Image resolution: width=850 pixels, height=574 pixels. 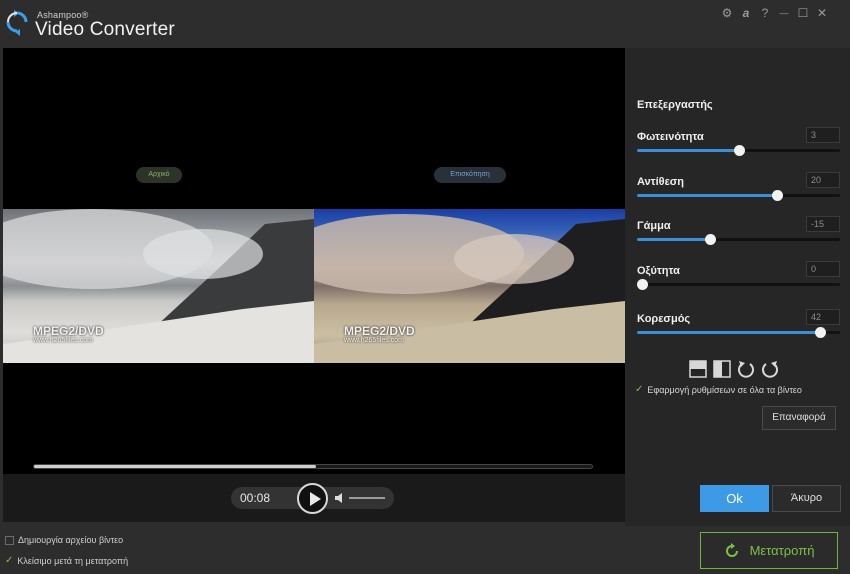 I want to click on title-bar: Ashampoo® Video Converter ⚙ a ? — ☐ ✕, so click(x=425, y=24).